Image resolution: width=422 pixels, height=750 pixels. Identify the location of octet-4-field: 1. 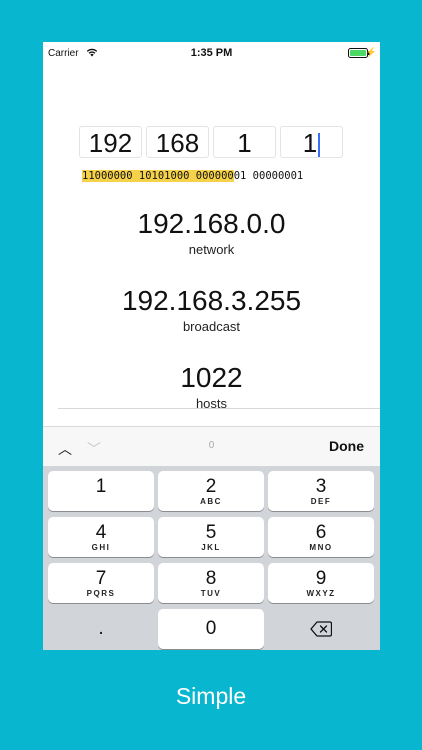
(311, 142).